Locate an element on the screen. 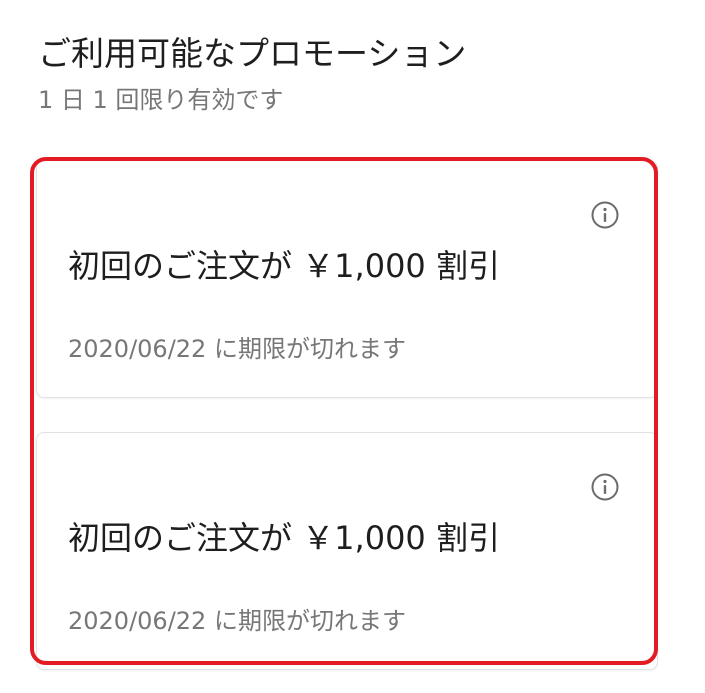 The width and height of the screenshot is (705, 693). page-subtitle: 1 日 1 回限り有効です is located at coordinates (161, 100).